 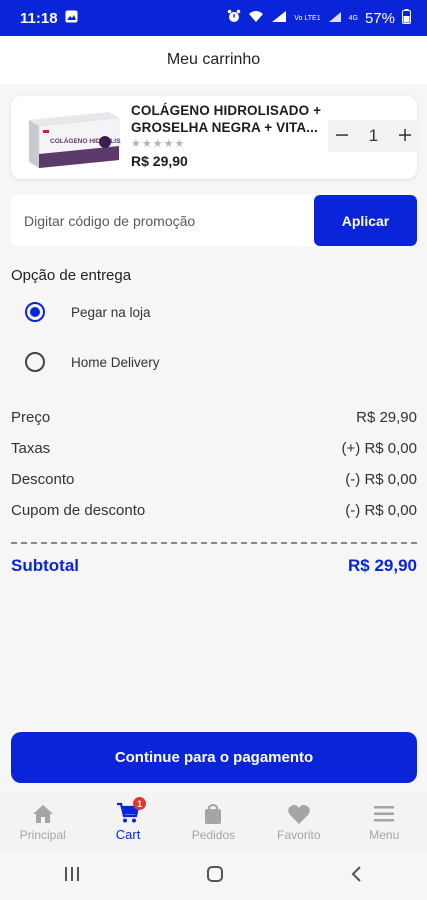 I want to click on battery-icon, so click(x=406, y=18).